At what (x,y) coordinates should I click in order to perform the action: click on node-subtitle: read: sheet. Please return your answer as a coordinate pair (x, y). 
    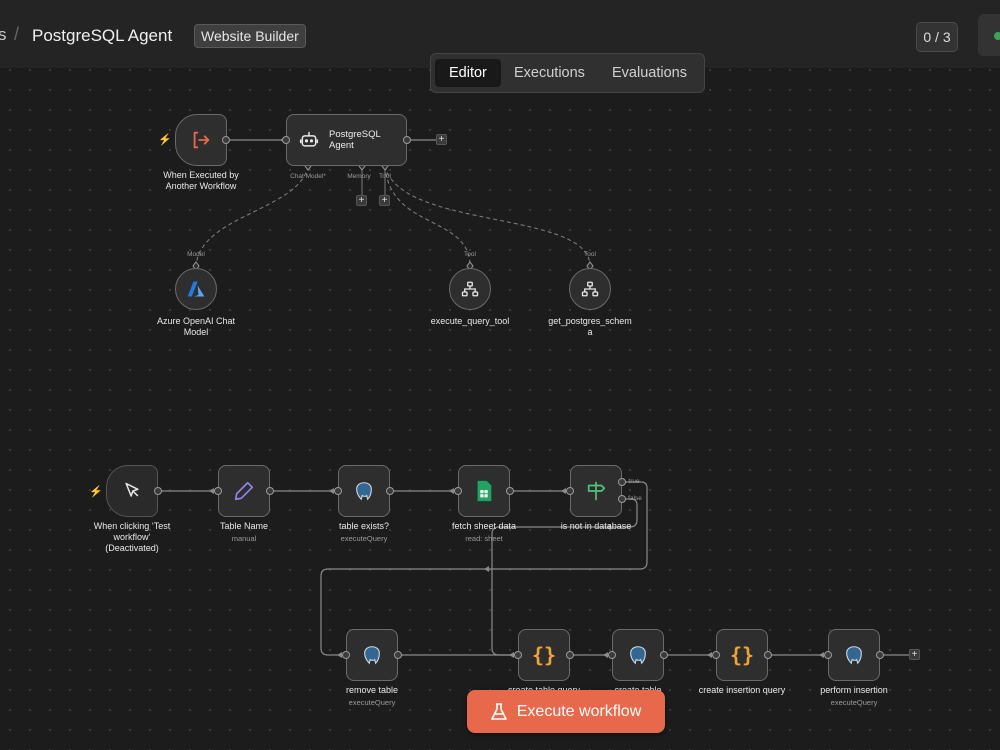
    Looking at the image, I should click on (484, 538).